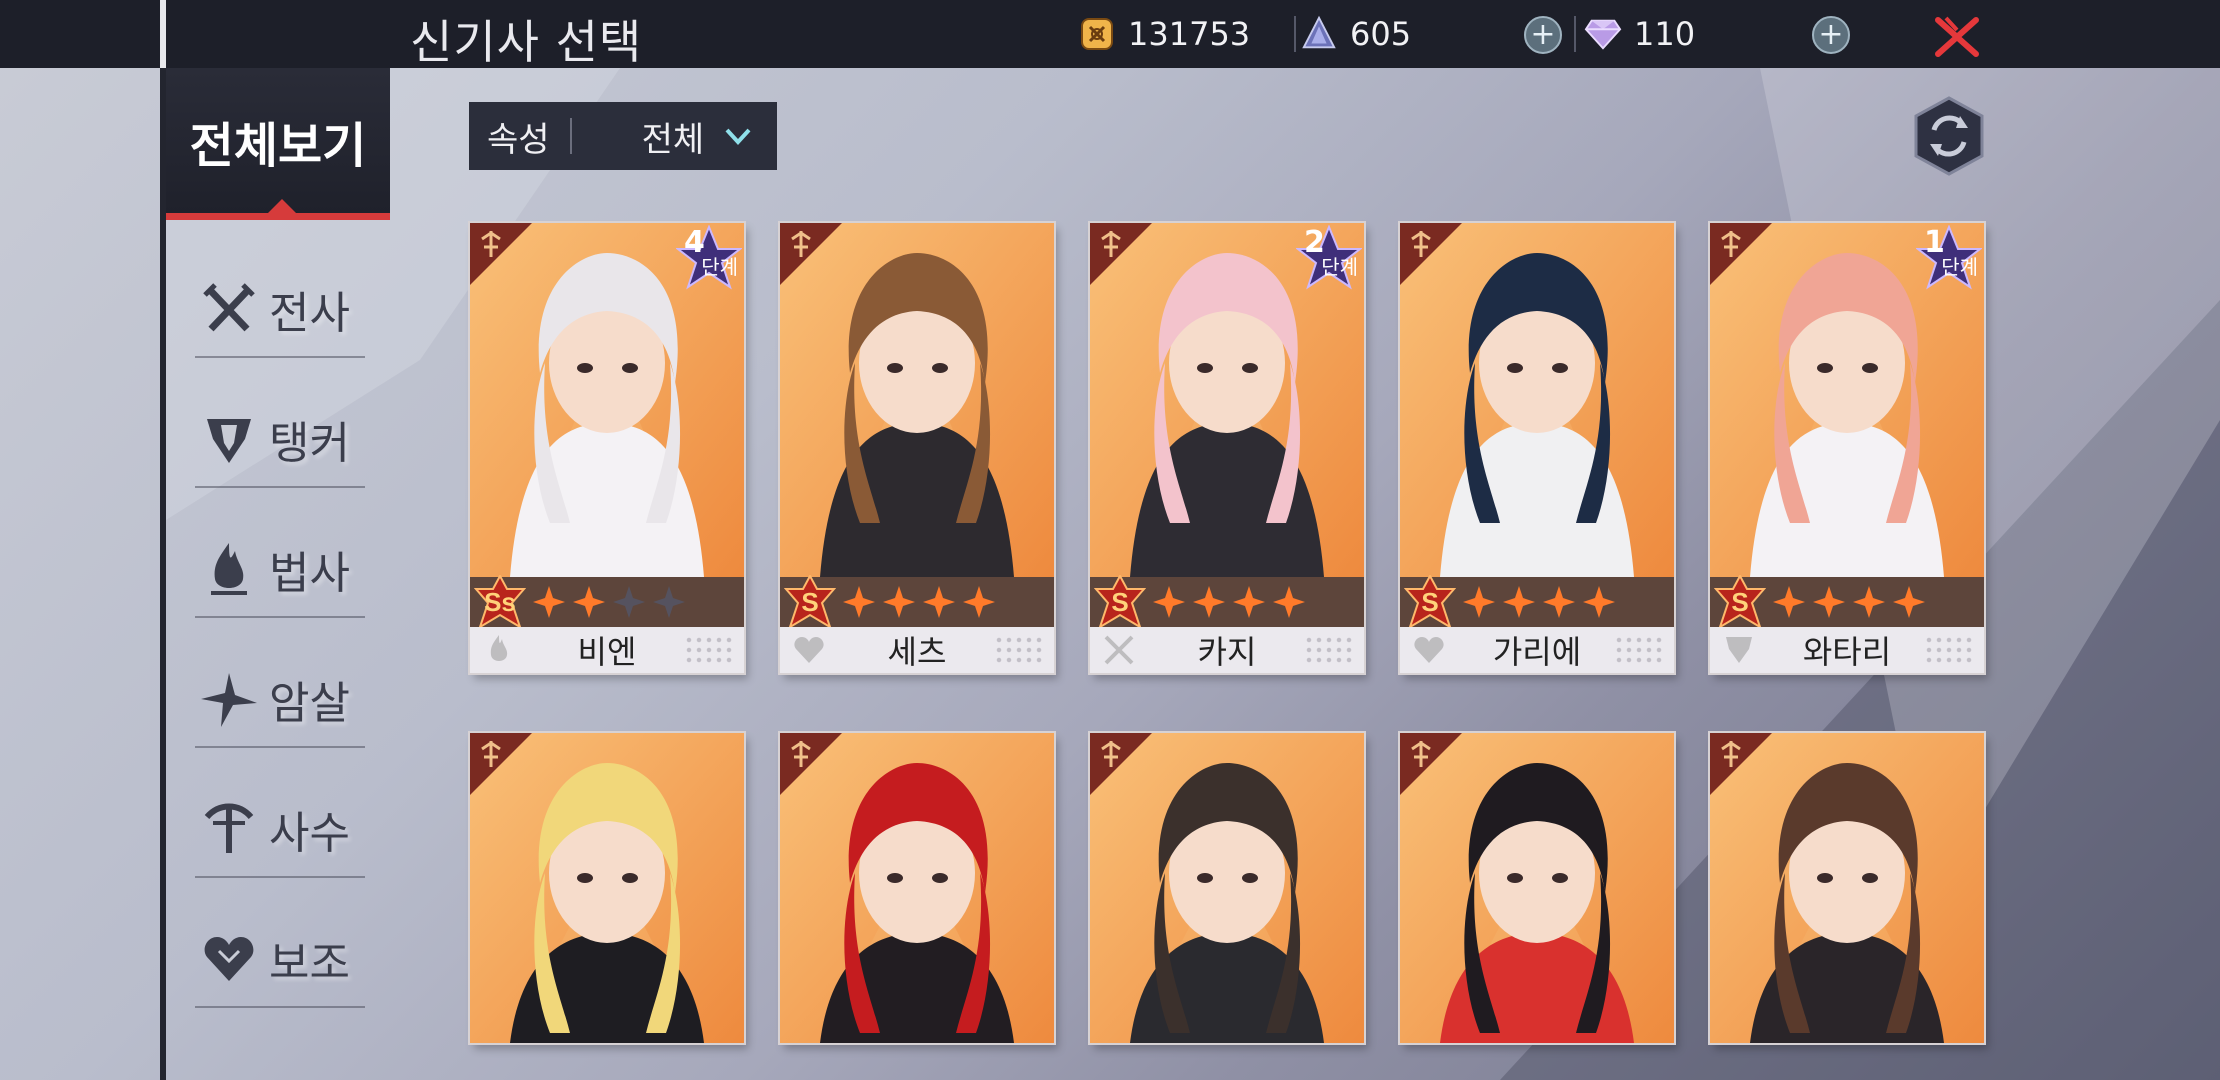  I want to click on view-all-label: 전체보기, so click(278, 145).